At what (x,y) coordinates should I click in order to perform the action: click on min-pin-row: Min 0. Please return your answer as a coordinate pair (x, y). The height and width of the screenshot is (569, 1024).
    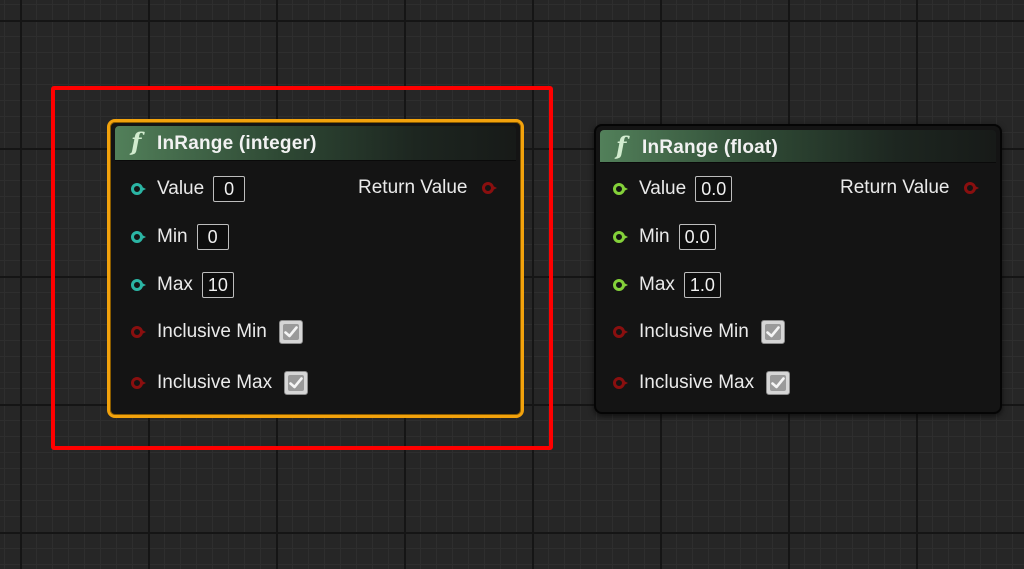
    Looking at the image, I should click on (180, 237).